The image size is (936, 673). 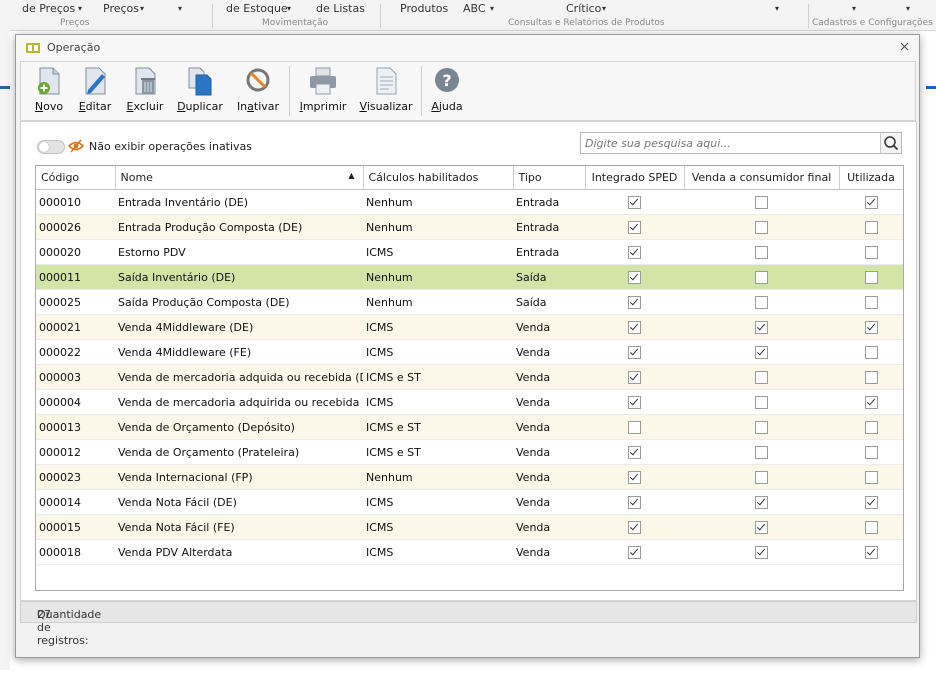 I want to click on table-row: 000011 Saída Inventário (DE) Nenhum Saída, so click(x=469, y=277).